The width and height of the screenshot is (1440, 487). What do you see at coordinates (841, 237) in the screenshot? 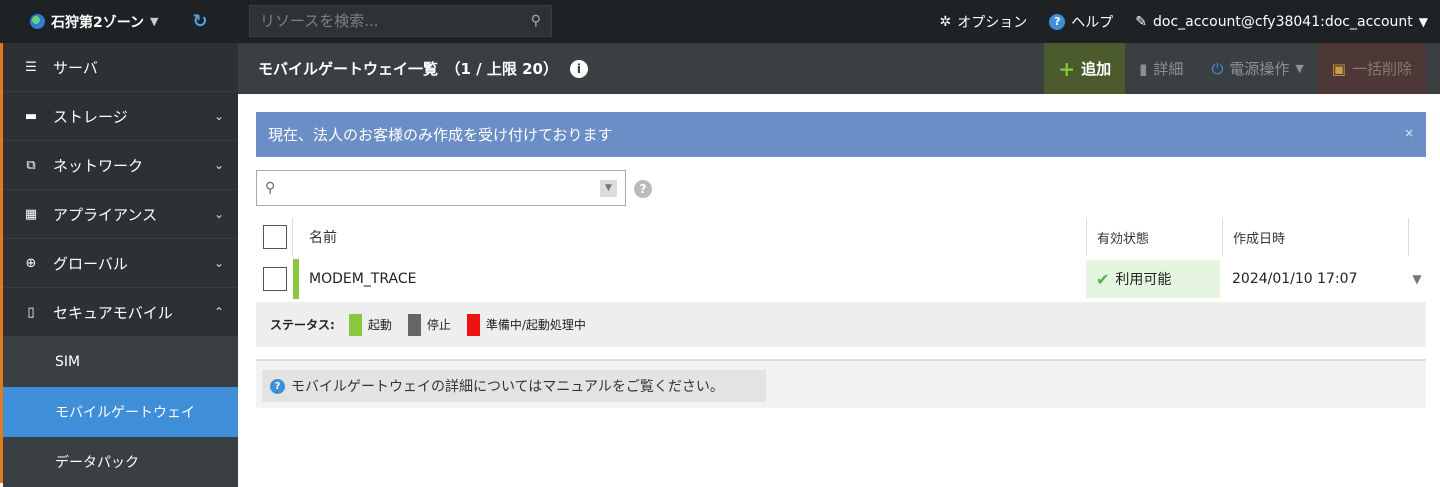
I see `table-header: 名前 有効状態 作成日時` at bounding box center [841, 237].